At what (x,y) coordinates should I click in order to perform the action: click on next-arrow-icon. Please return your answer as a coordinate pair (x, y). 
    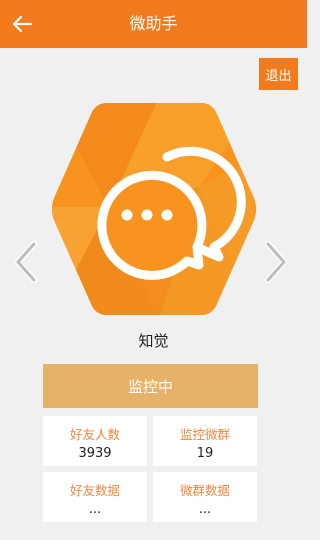
    Looking at the image, I should click on (277, 262).